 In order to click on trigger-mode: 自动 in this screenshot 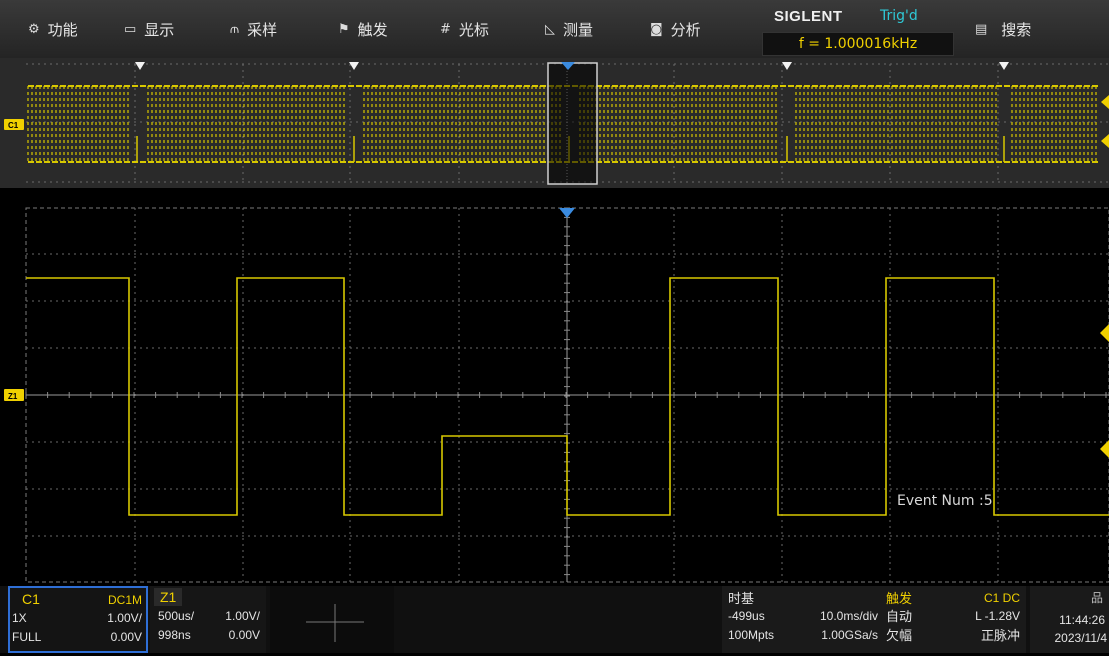, I will do `click(899, 616)`.